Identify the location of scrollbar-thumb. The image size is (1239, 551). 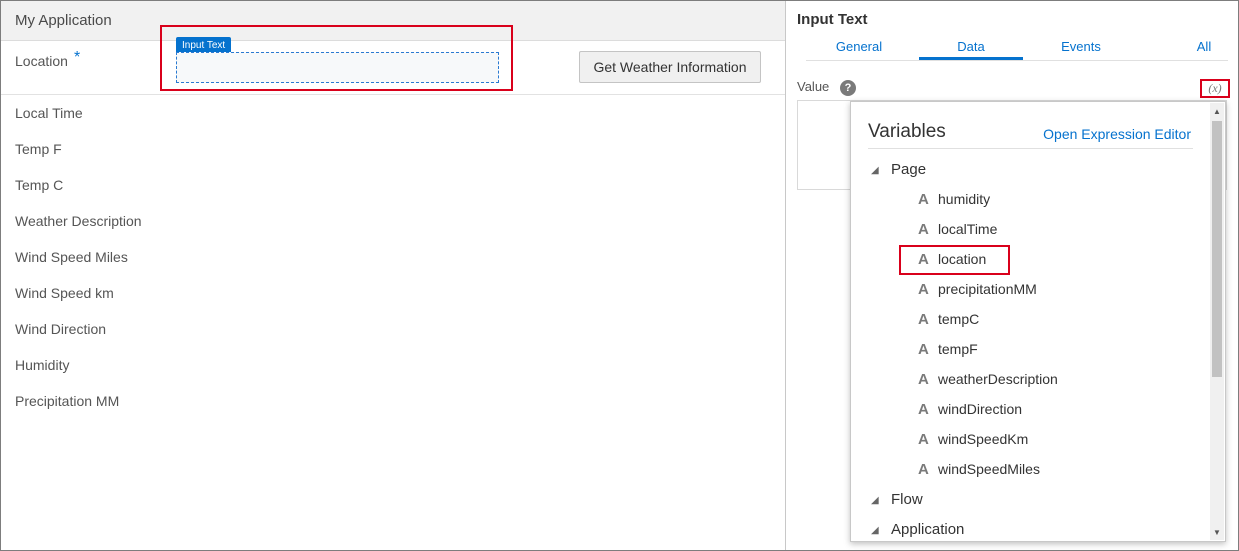
(1217, 249).